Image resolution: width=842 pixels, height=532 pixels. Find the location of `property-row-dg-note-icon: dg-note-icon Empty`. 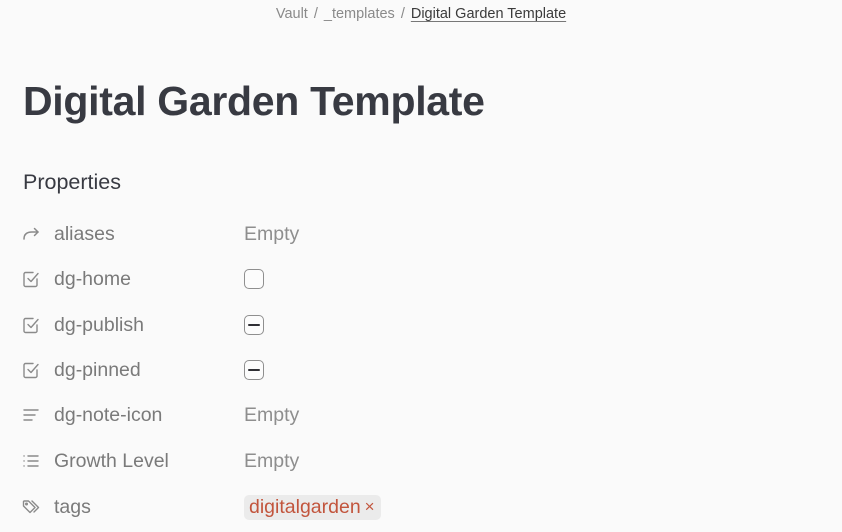

property-row-dg-note-icon: dg-note-icon Empty is located at coordinates (372, 415).